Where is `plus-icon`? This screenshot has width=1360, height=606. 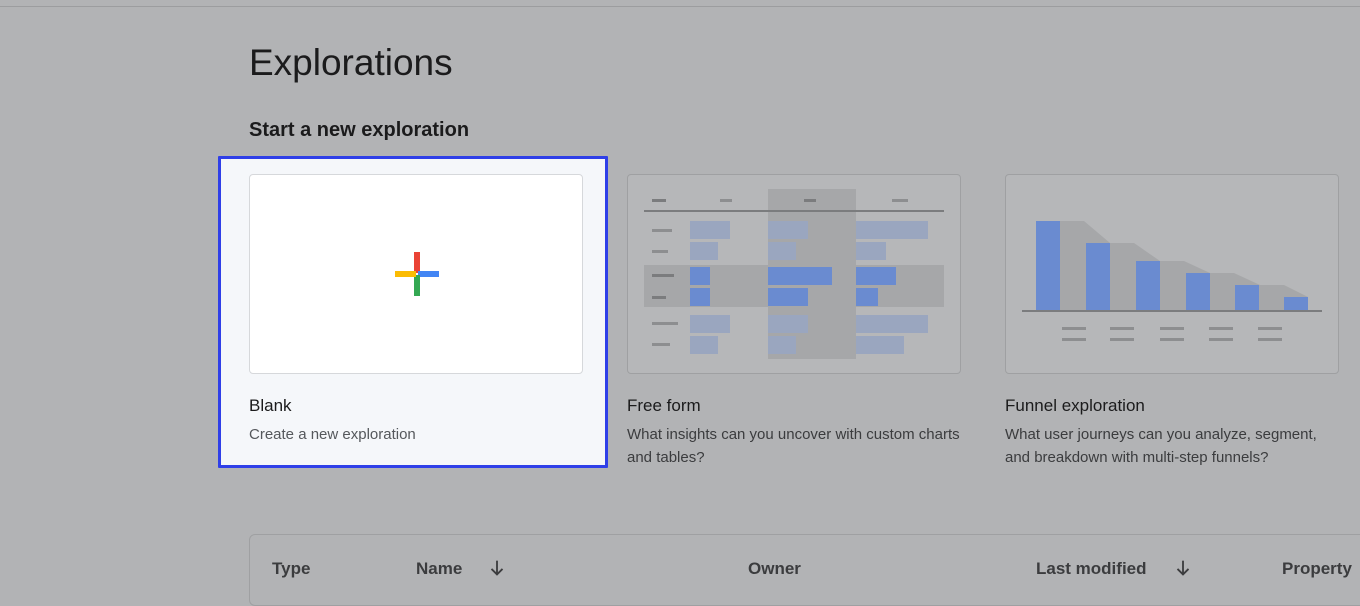 plus-icon is located at coordinates (417, 274).